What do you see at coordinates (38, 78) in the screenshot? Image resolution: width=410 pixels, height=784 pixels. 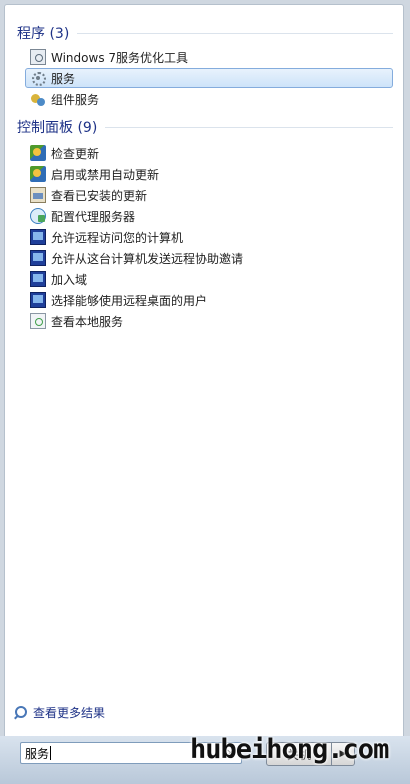 I see `services-gear-icon` at bounding box center [38, 78].